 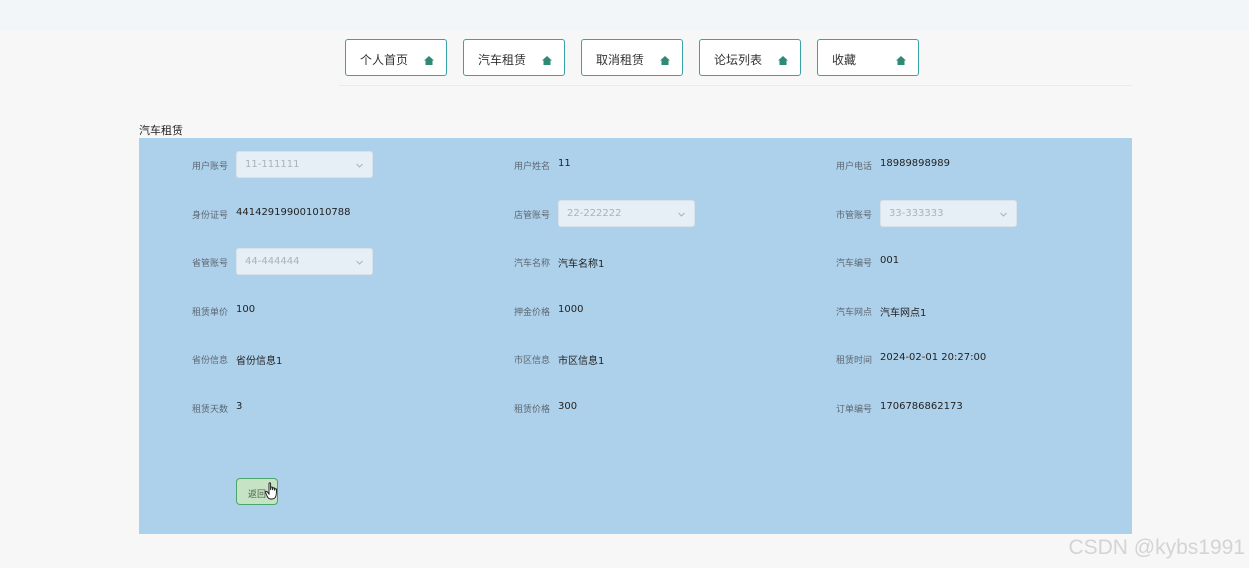 What do you see at coordinates (738, 60) in the screenshot?
I see `nav-item-label: 论坛列表` at bounding box center [738, 60].